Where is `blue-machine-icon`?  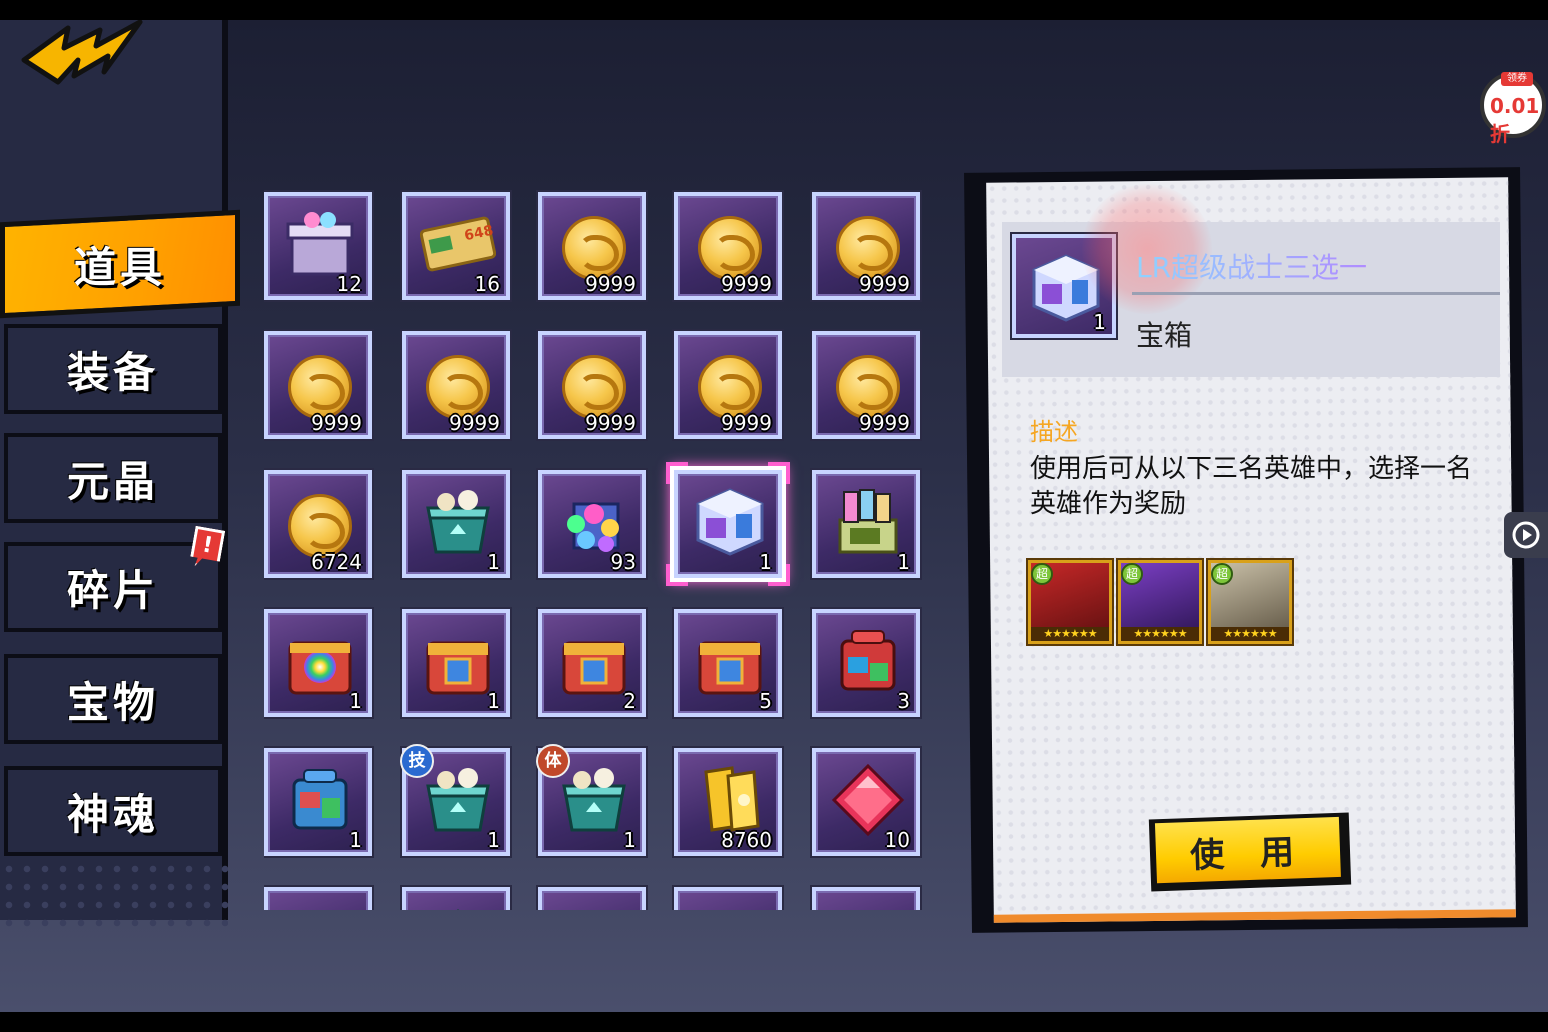 blue-machine-icon is located at coordinates (320, 799).